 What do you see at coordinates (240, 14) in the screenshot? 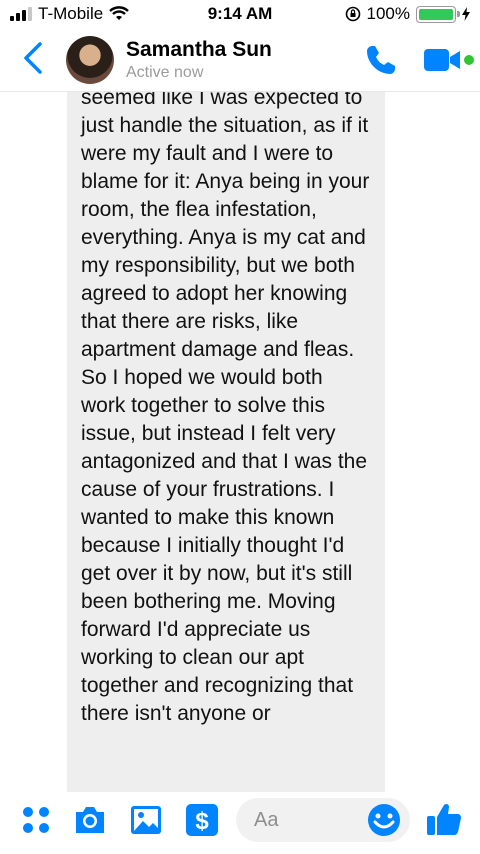
I see `status-bar: T-Mobile 9:14 AM 100%` at bounding box center [240, 14].